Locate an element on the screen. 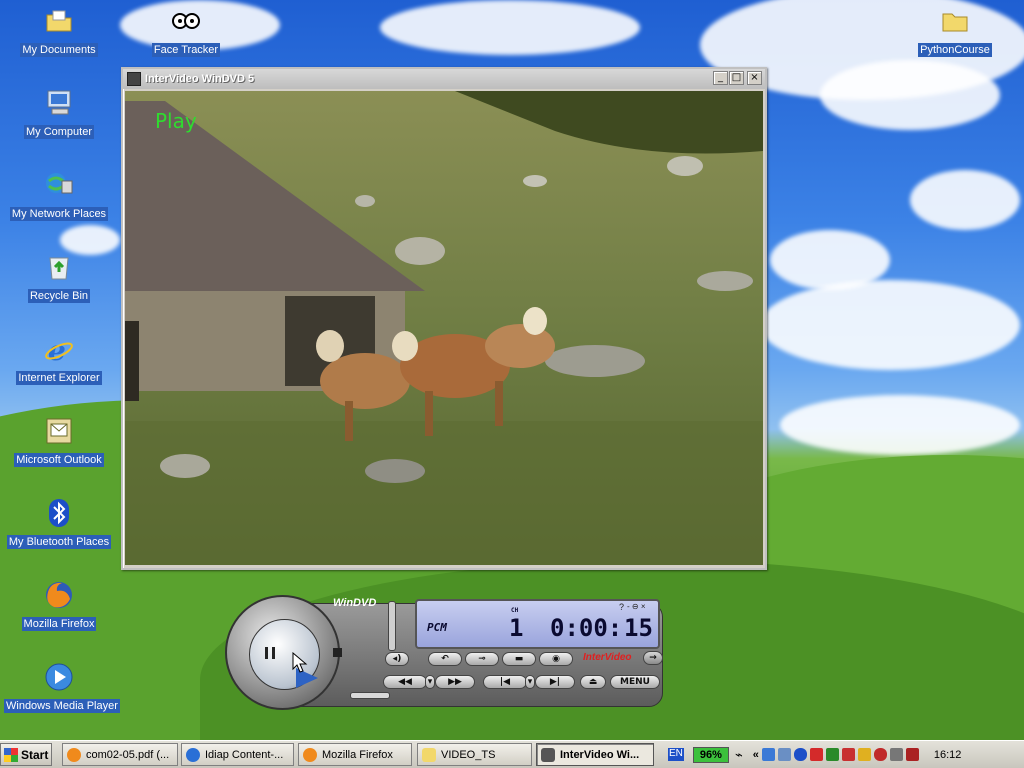 The height and width of the screenshot is (768, 1024). start-button: Start is located at coordinates (26, 754).